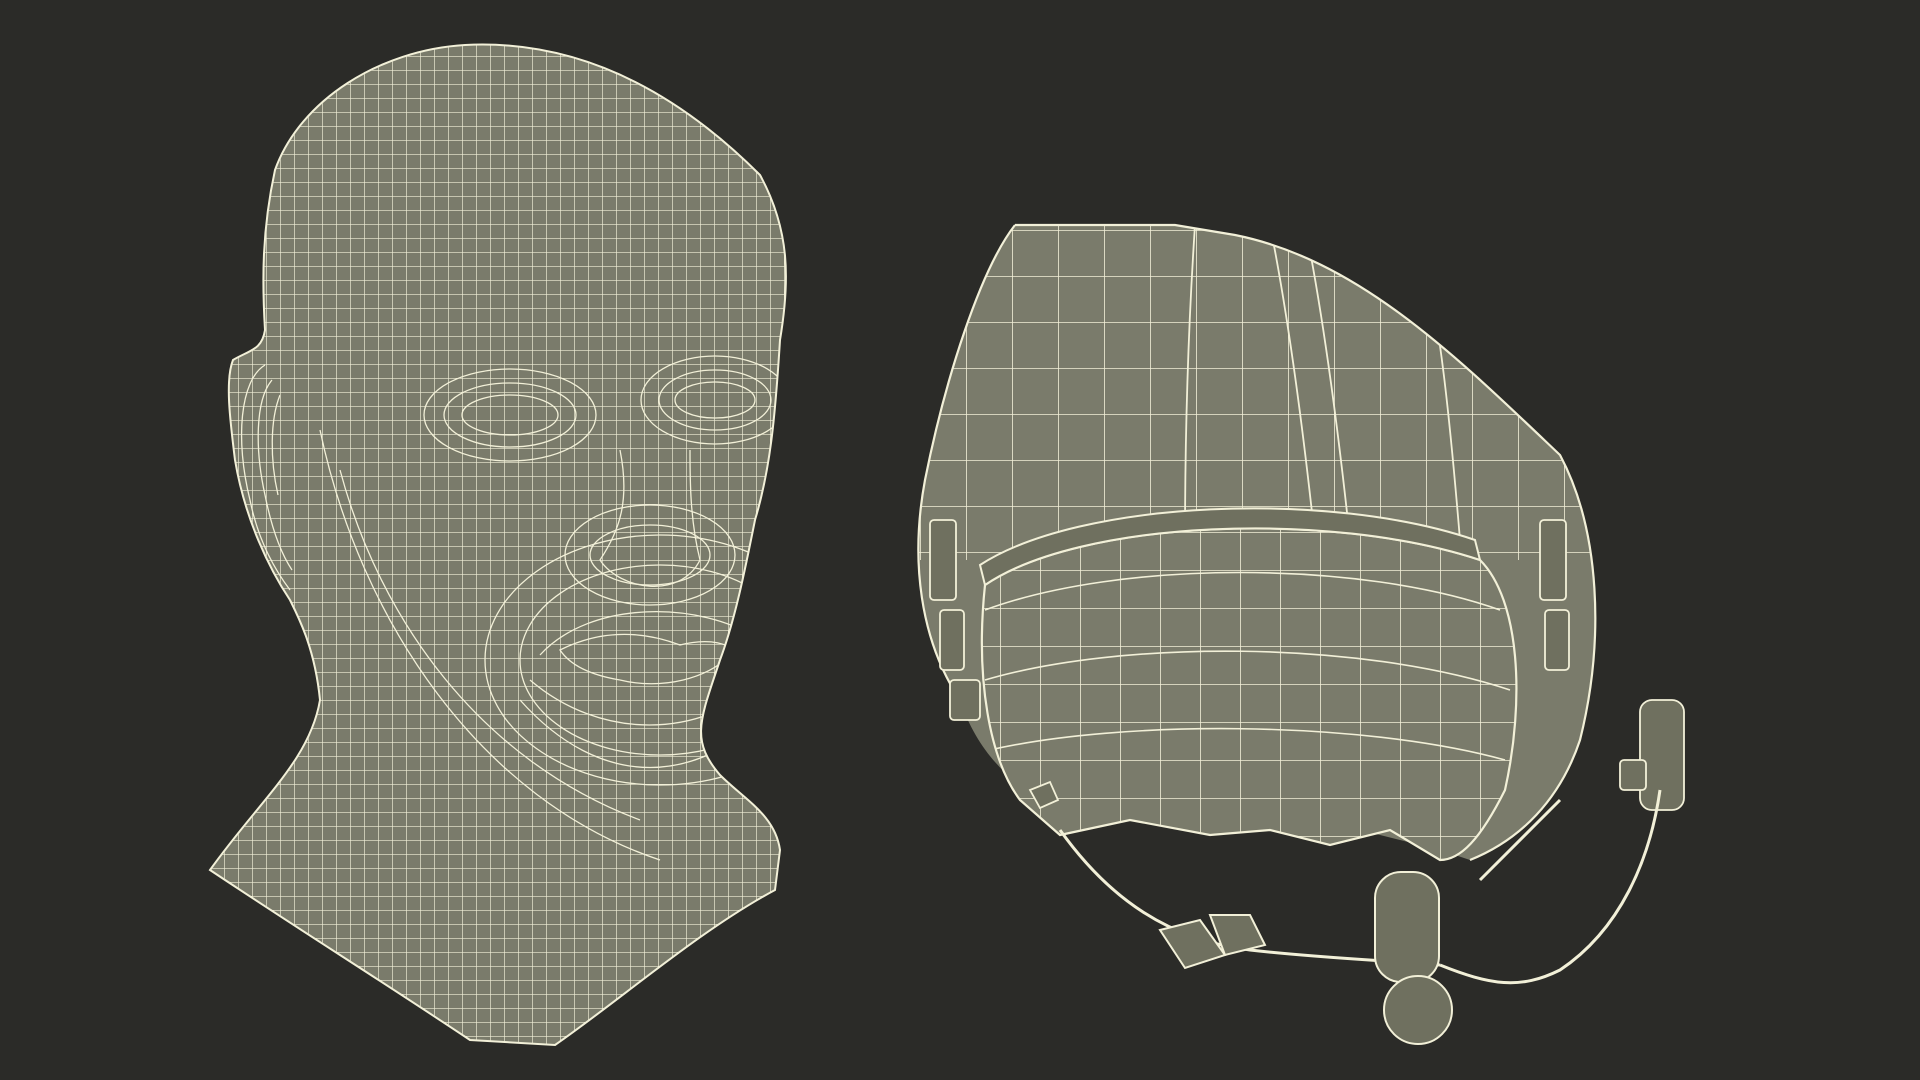  I want to click on microphone-end-cap, so click(1418, 1010).